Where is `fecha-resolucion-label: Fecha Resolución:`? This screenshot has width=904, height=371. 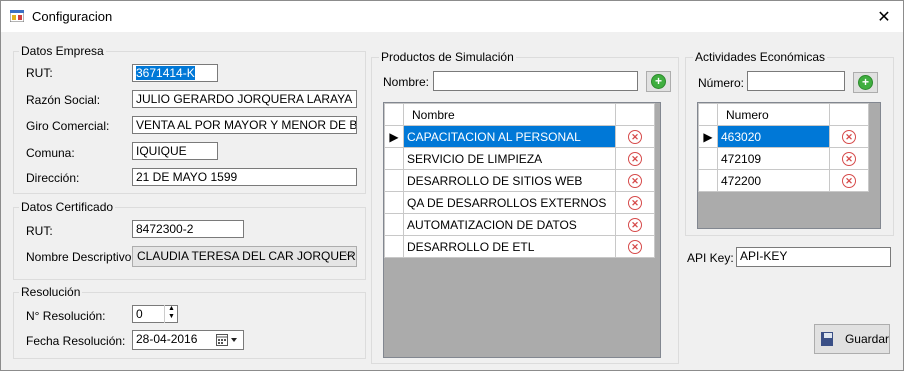
fecha-resolucion-label: Fecha Resolución: is located at coordinates (76, 341).